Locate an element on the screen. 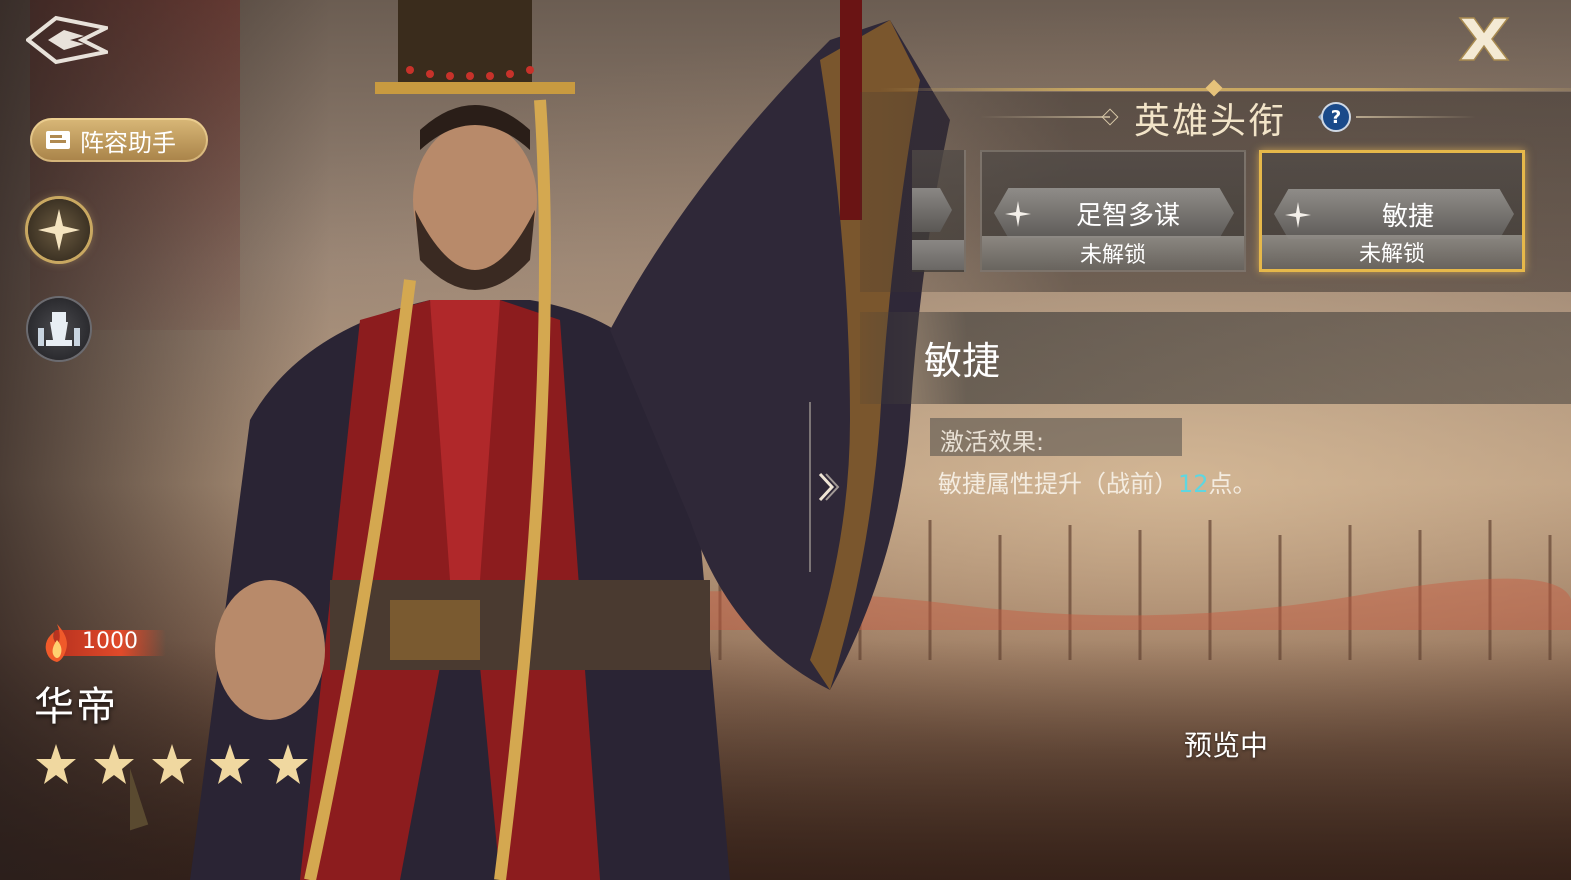  title-line-left is located at coordinates (1045, 117).